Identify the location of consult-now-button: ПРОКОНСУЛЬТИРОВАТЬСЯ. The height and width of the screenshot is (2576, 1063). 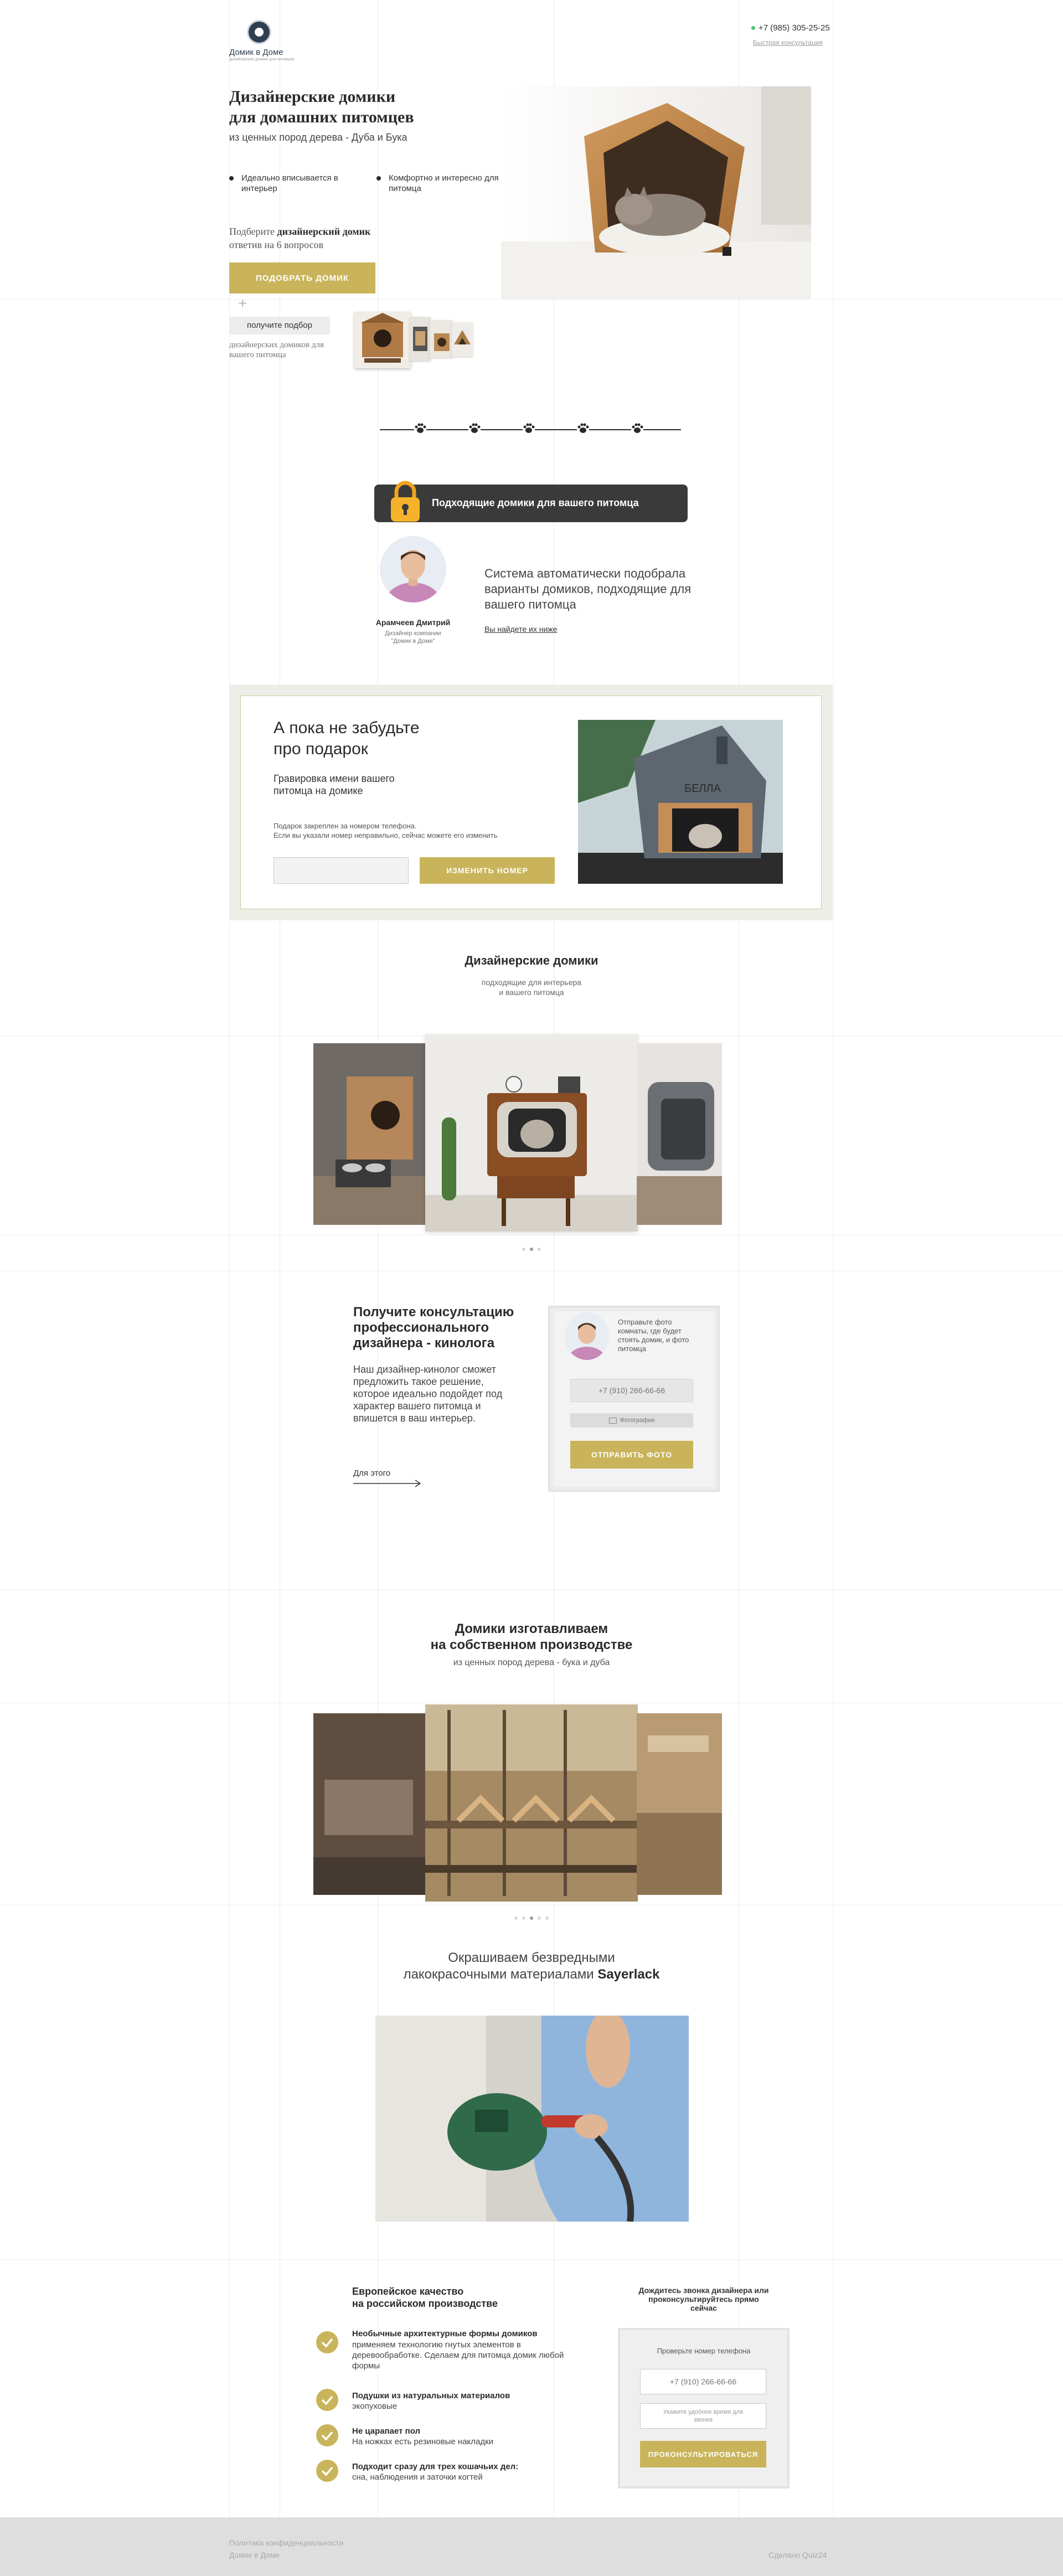
(703, 2454).